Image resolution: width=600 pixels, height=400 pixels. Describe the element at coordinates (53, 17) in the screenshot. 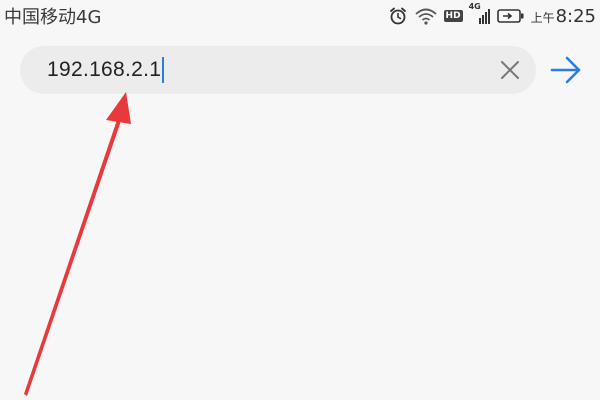

I see `carrier-name: 中国移动4G` at that location.